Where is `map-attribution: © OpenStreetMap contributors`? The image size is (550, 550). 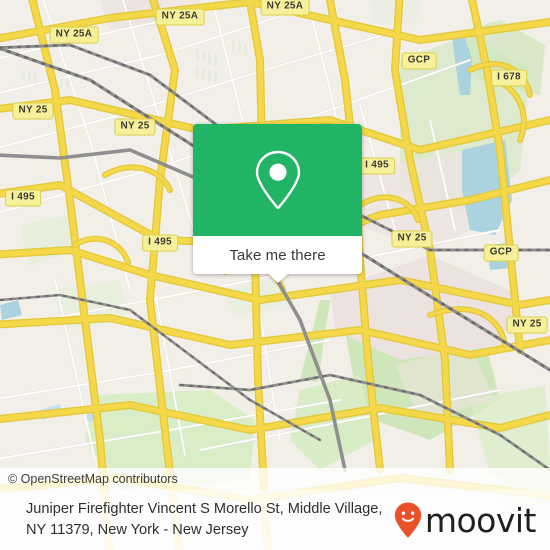 map-attribution: © OpenStreetMap contributors is located at coordinates (275, 479).